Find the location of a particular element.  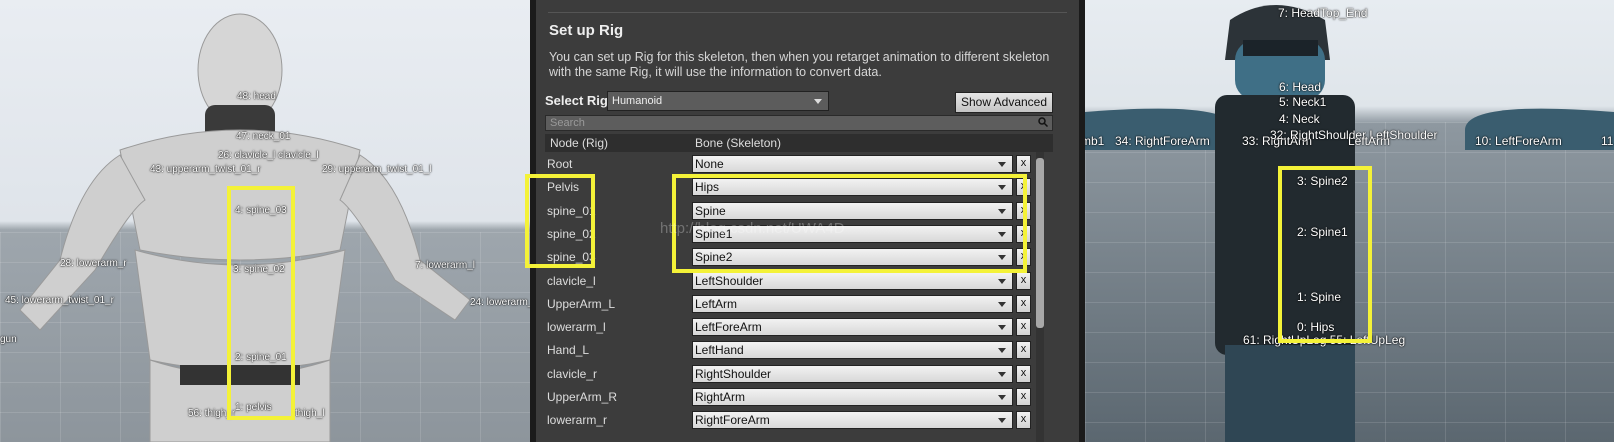

table-row: clavicle_r RightShoulder x is located at coordinates (790, 374).